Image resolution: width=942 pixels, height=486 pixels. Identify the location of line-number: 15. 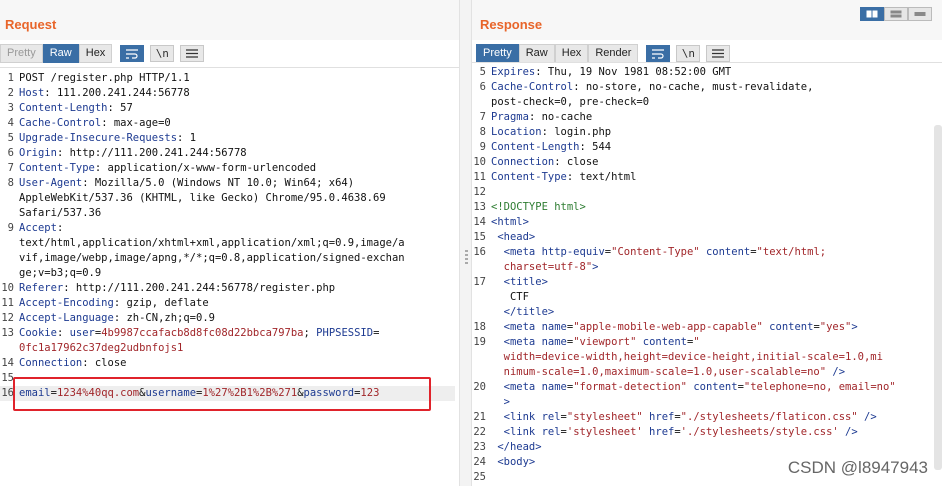
(7, 378).